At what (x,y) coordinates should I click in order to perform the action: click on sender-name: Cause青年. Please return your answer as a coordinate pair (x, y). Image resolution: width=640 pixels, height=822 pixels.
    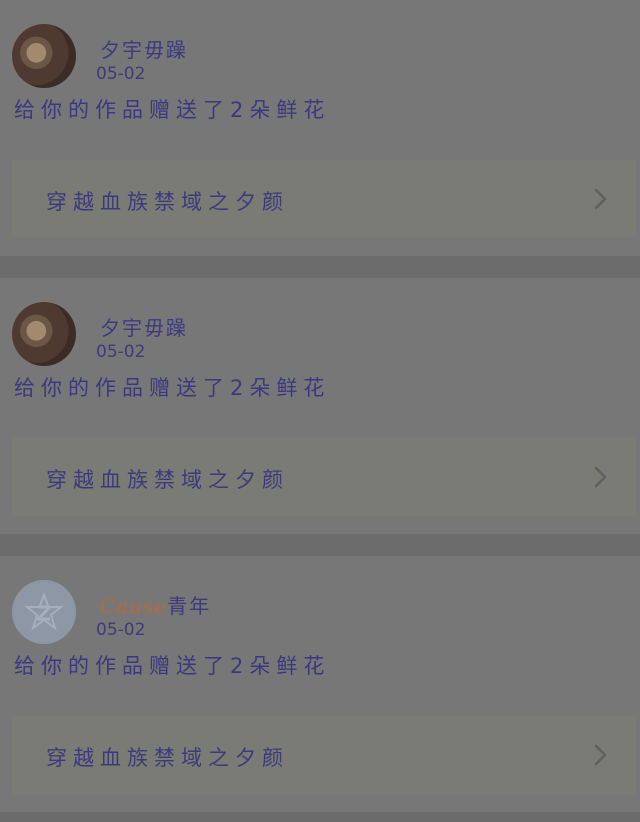
    Looking at the image, I should click on (155, 604).